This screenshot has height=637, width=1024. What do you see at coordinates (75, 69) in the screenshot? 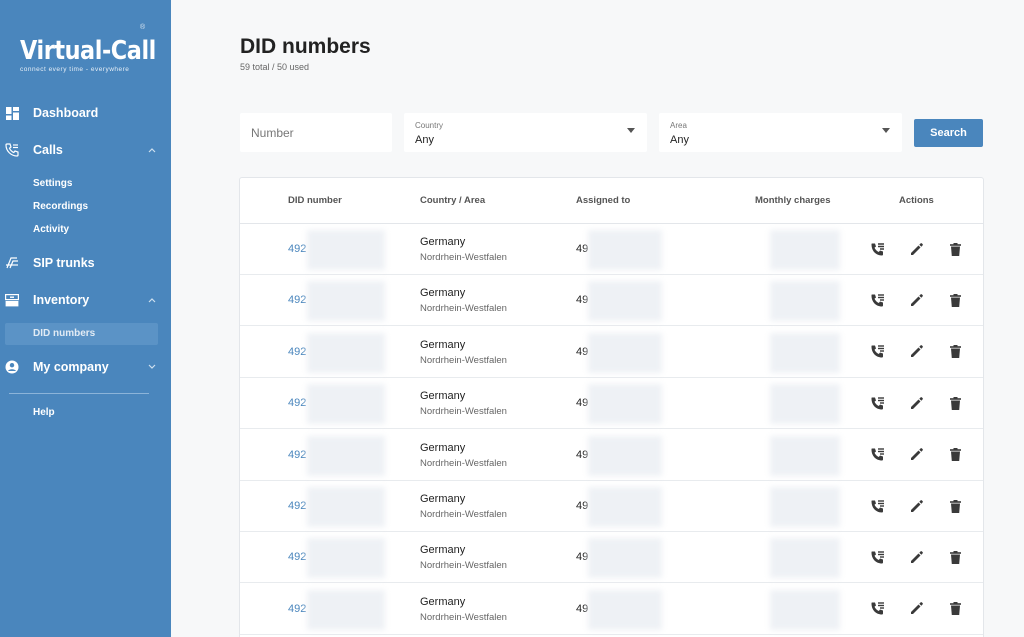
I see `brand-tagline: connect every time - everywhere` at bounding box center [75, 69].